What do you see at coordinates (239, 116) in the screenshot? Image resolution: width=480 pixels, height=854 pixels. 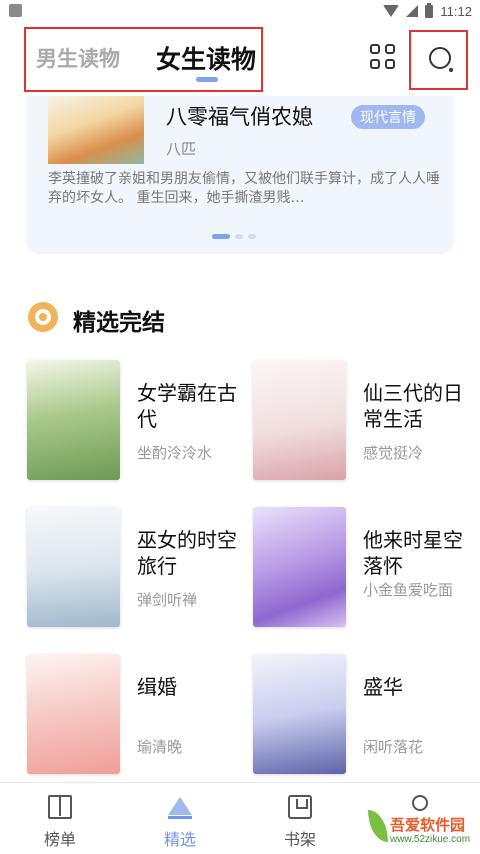 I see `banner-book-title: 八零福气俏农媳` at bounding box center [239, 116].